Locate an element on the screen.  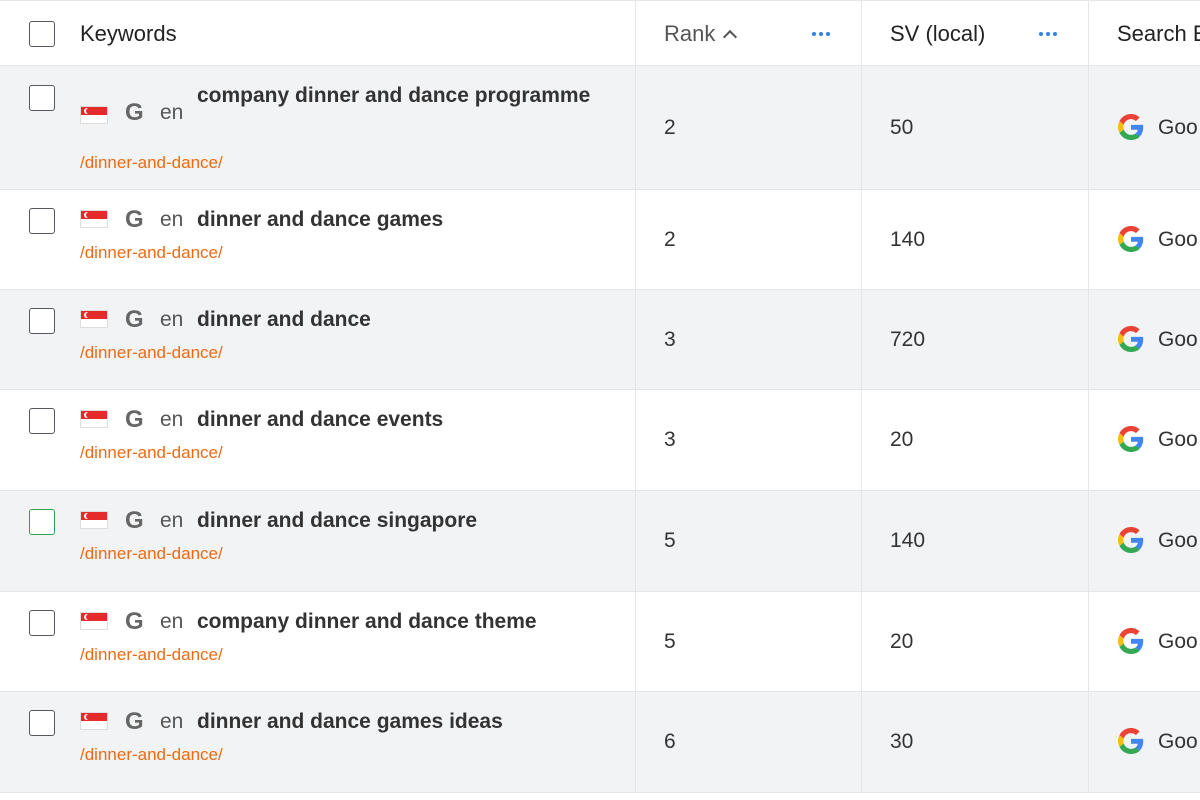
search-engine-header-label: Search E is located at coordinates (1158, 33).